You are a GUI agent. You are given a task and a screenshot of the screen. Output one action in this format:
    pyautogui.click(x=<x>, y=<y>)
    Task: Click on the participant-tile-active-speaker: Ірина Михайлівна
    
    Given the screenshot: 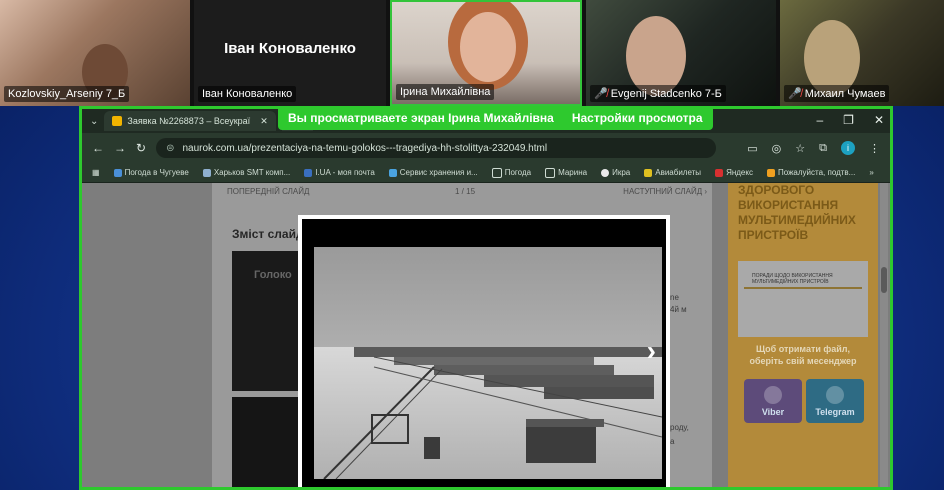 What is the action you would take?
    pyautogui.click(x=486, y=53)
    